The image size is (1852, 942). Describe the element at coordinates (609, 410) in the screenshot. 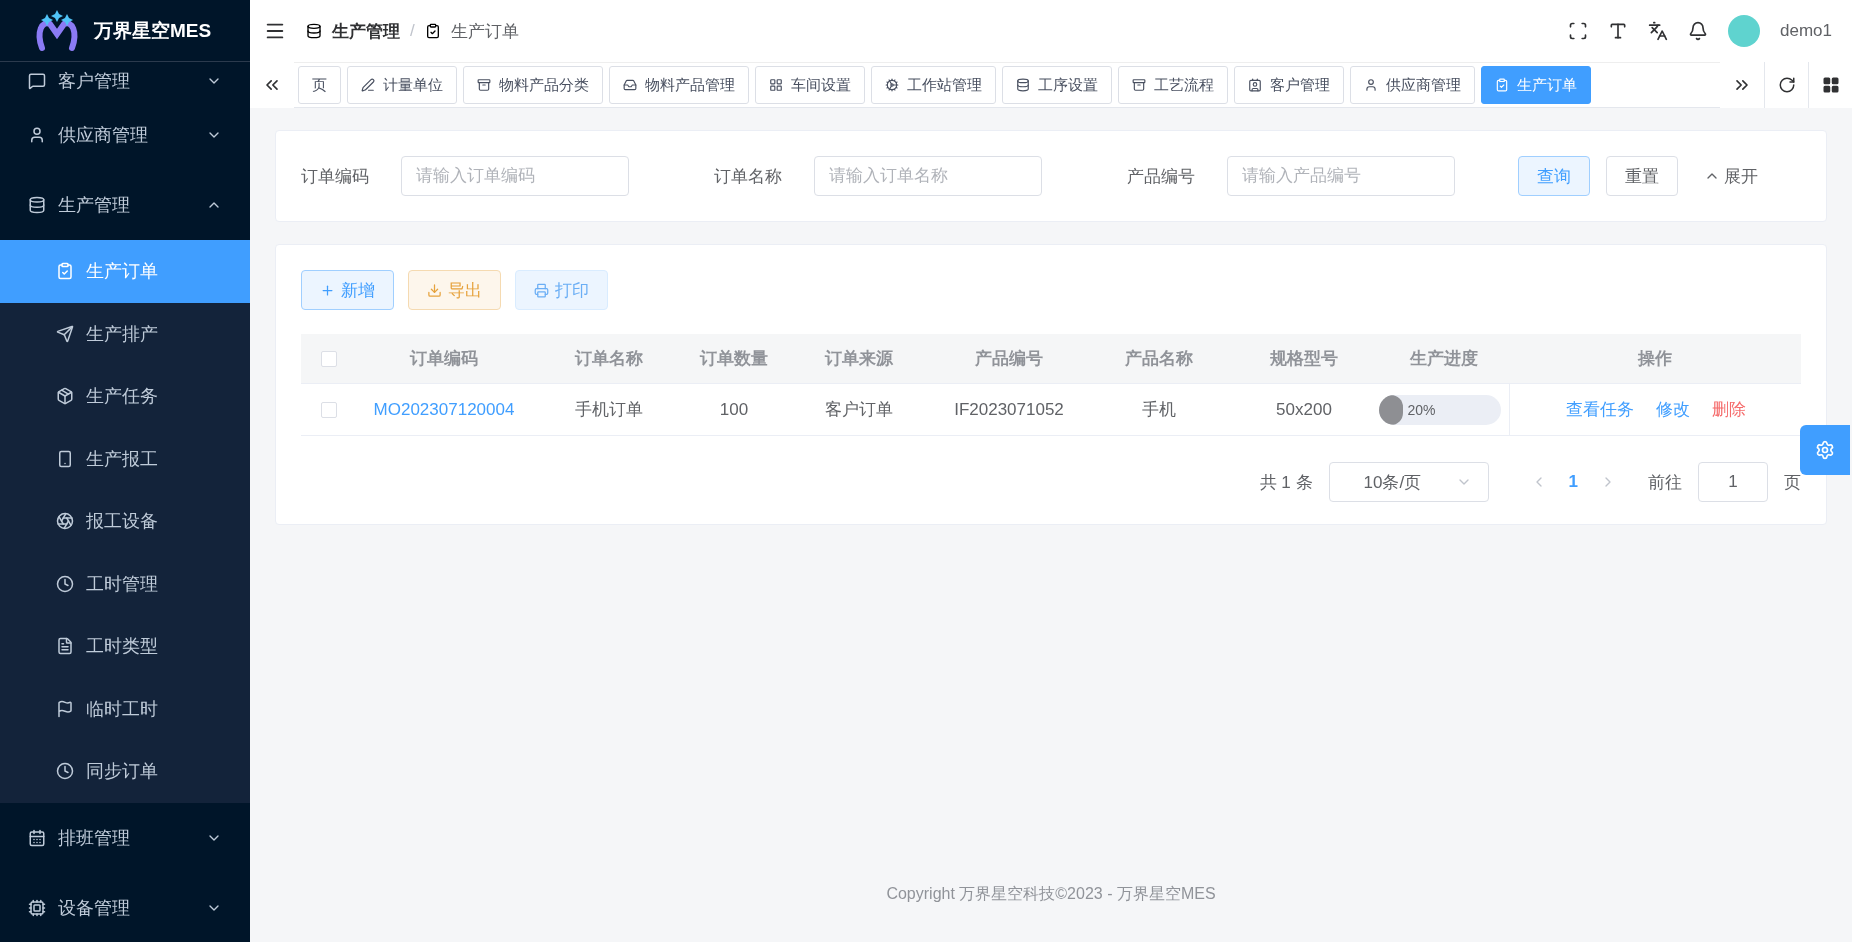

I see `table-cell-text: 手机订单` at that location.